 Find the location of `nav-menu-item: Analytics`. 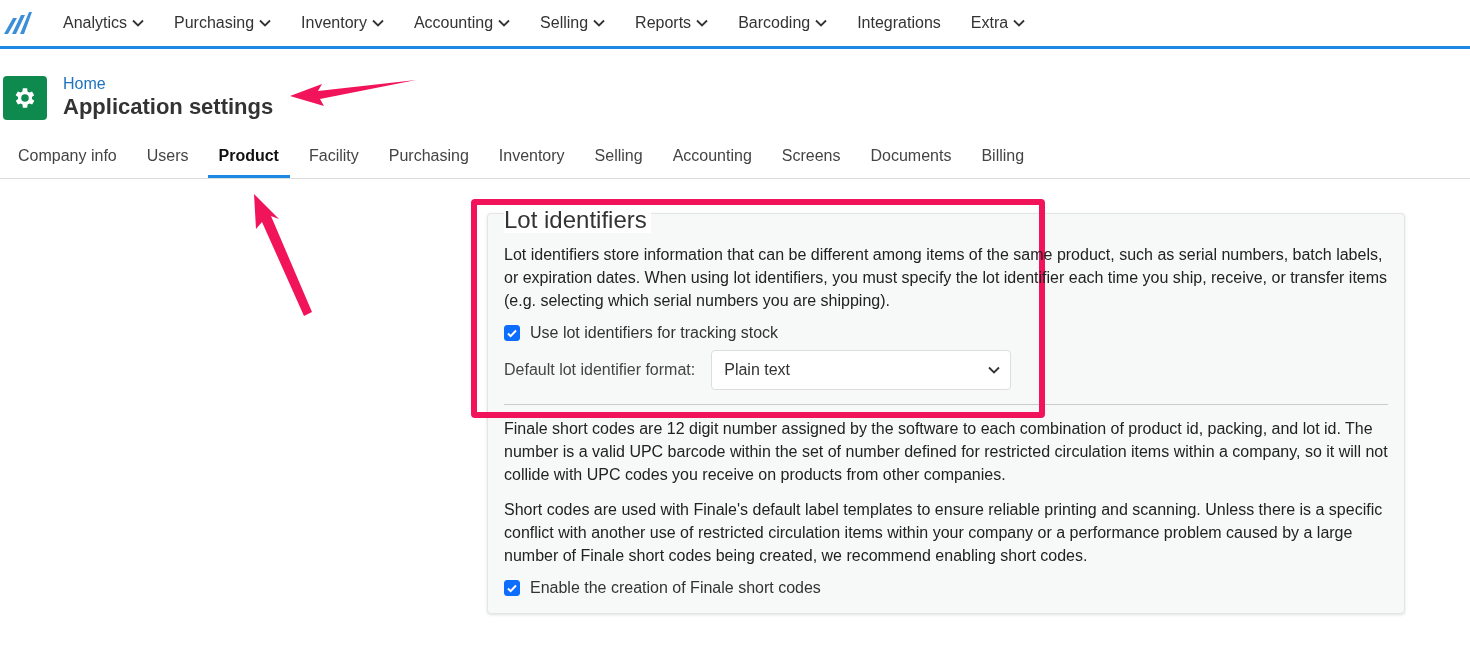

nav-menu-item: Analytics is located at coordinates (104, 23).